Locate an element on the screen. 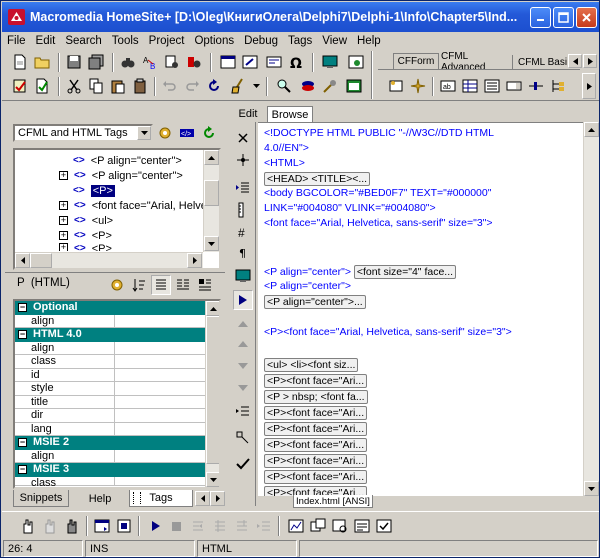 This screenshot has height=558, width=600. run-to-cursor-button is located at coordinates (264, 526).